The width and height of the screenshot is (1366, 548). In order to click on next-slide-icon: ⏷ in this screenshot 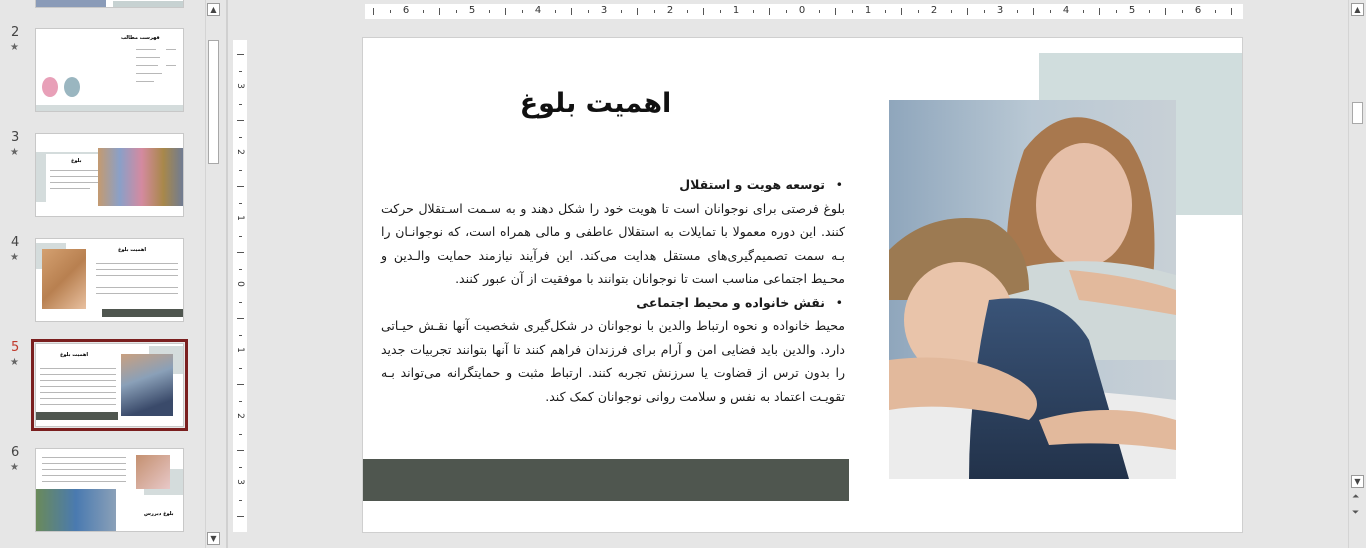, I will do `click(1355, 513)`.